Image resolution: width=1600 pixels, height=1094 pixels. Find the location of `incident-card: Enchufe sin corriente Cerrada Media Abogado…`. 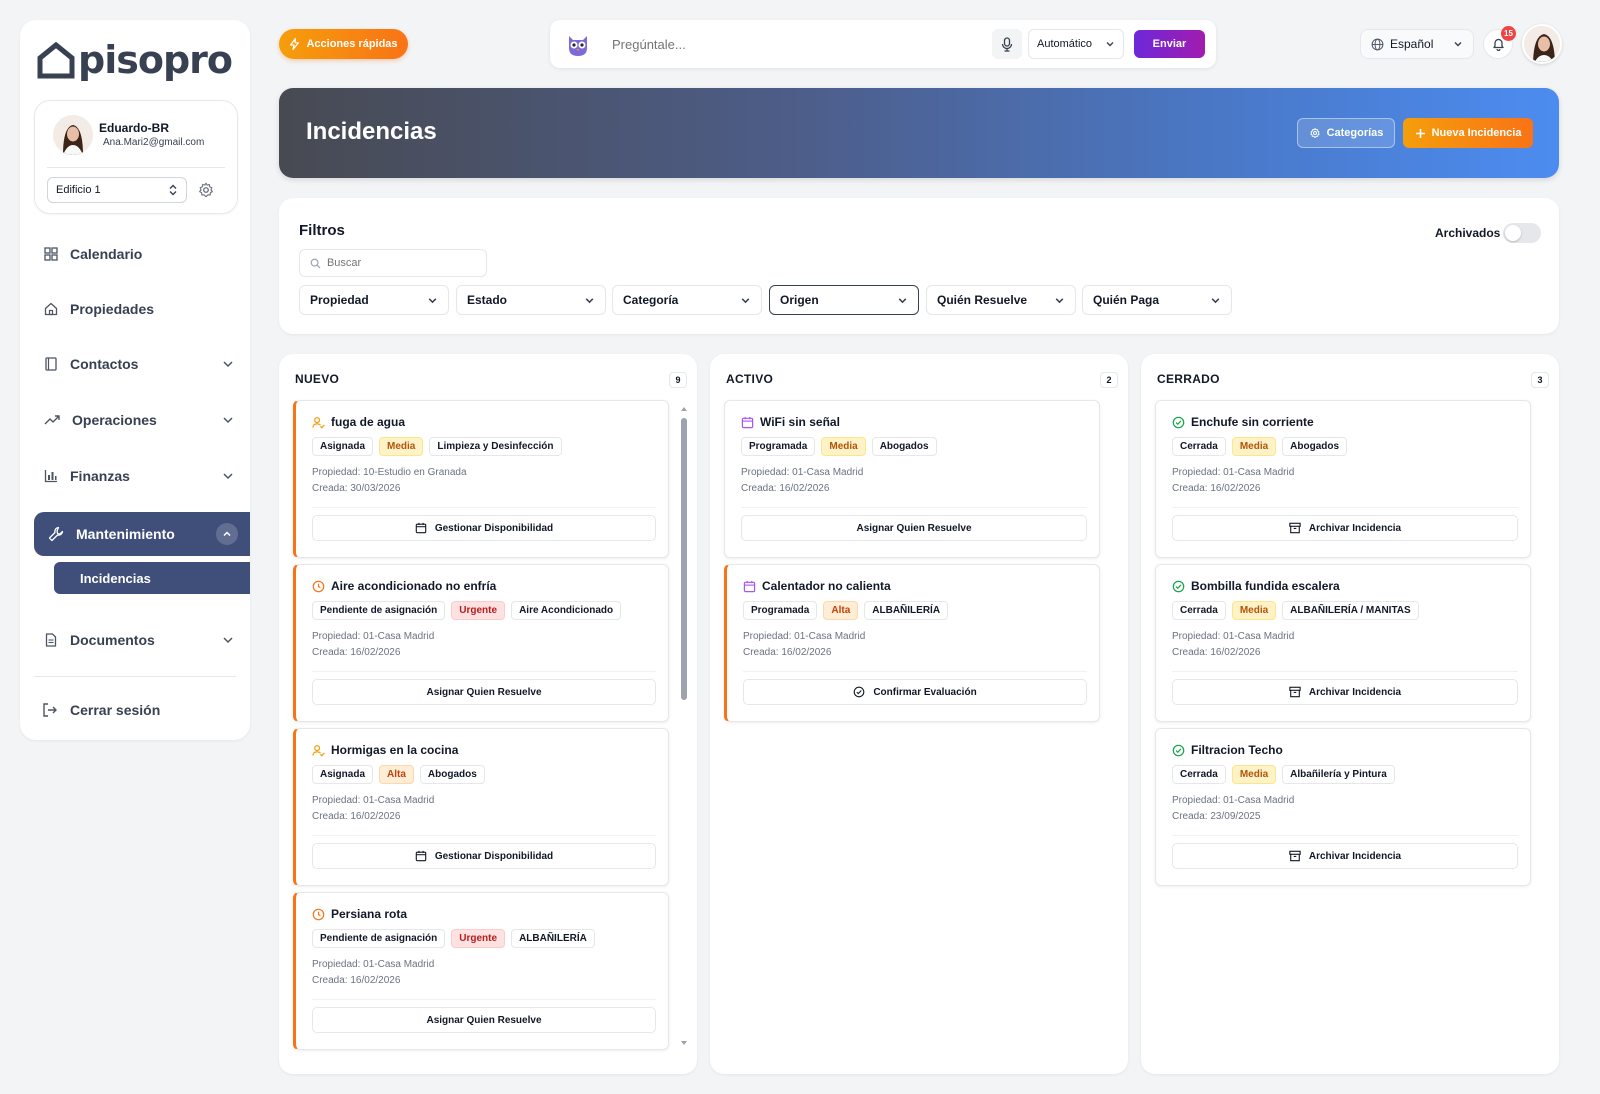

incident-card: Enchufe sin corriente Cerrada Media Abogado… is located at coordinates (1343, 479).